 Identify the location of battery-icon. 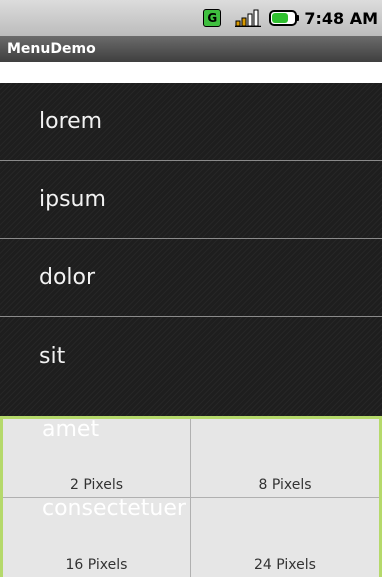
(284, 18).